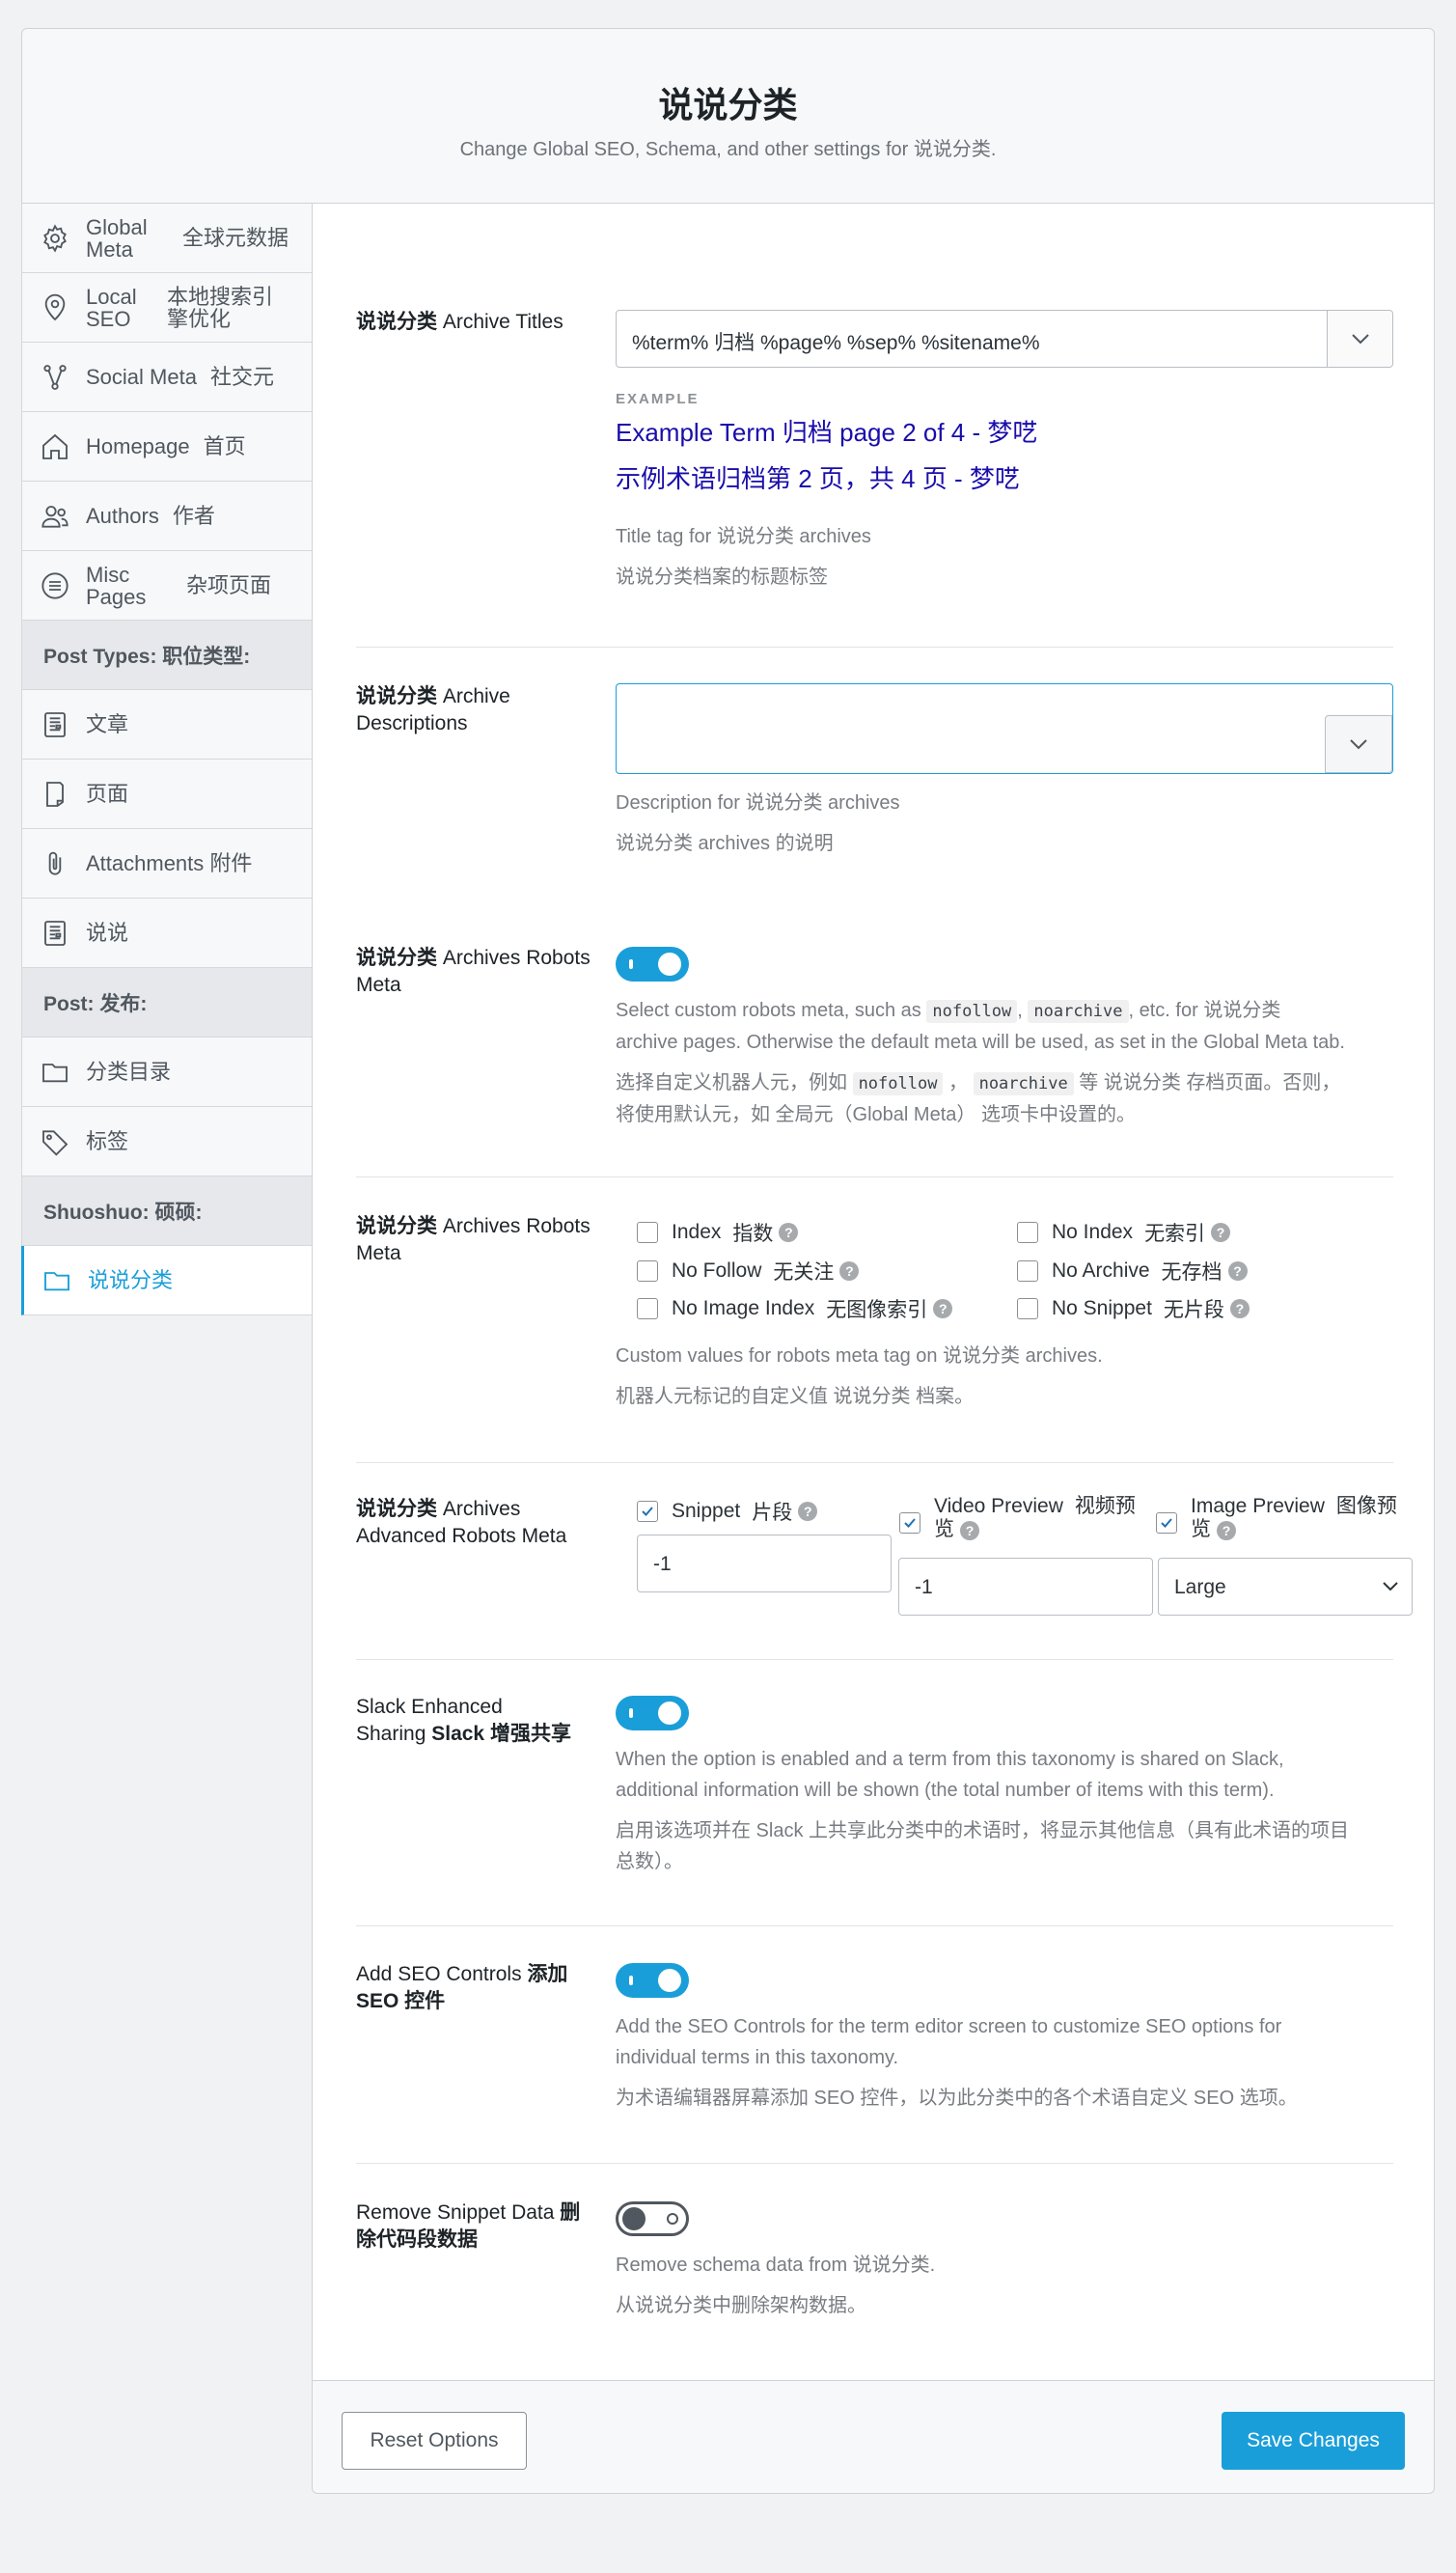 The width and height of the screenshot is (1456, 2573). Describe the element at coordinates (741, 2305) in the screenshot. I see `remove-snippet-help-zh: 从说说分类中删除架构数据。` at that location.